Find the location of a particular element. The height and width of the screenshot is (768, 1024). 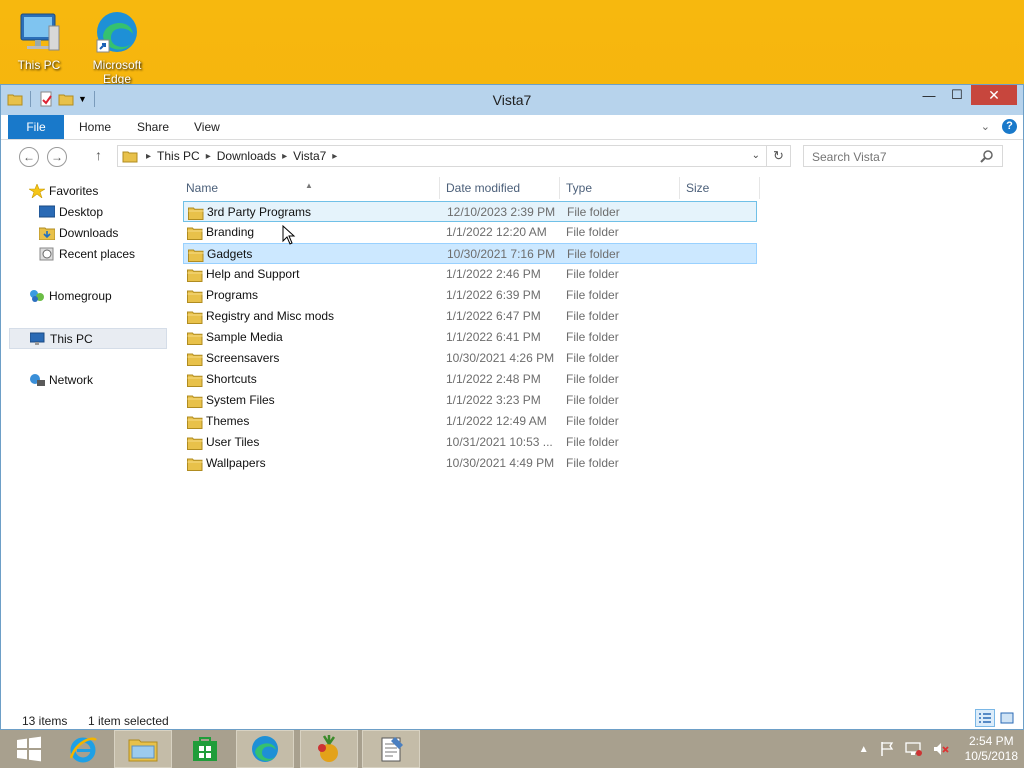

search-icon is located at coordinates (987, 156).